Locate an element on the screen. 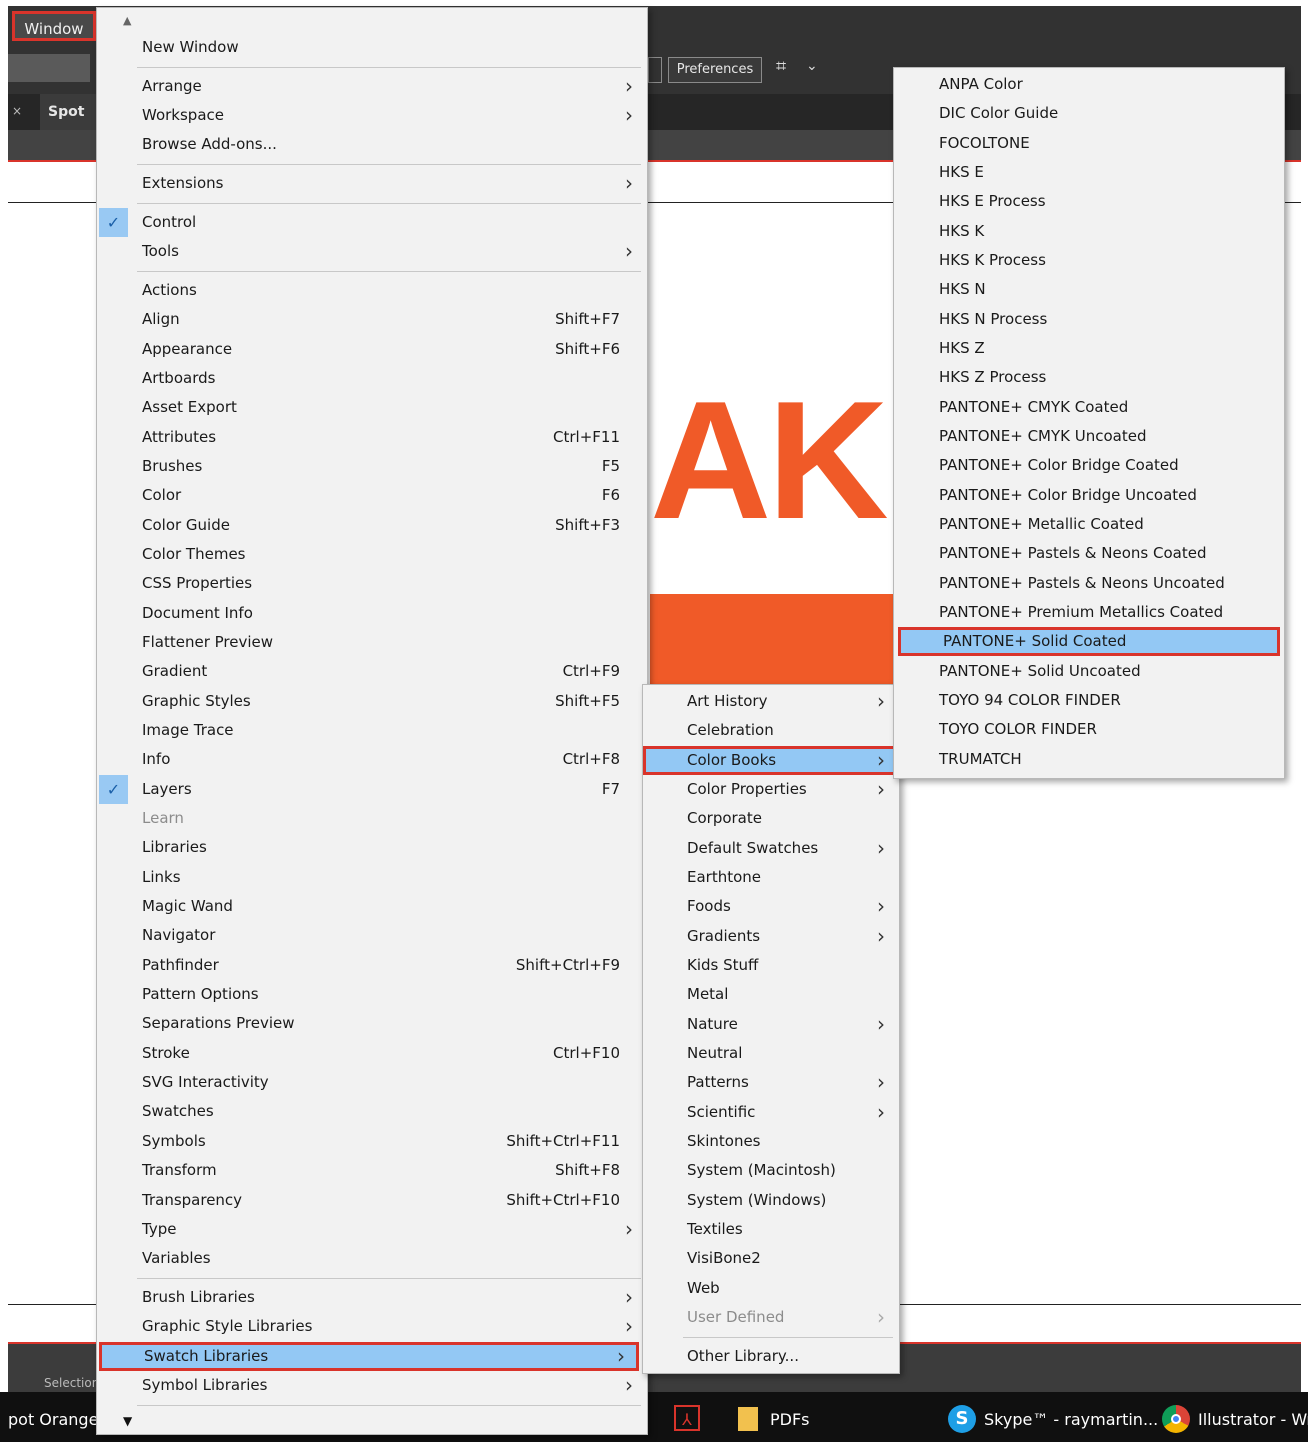 The image size is (1308, 1442). menu-item-stroke: Stroke Ctrl+F10 is located at coordinates (372, 1053).